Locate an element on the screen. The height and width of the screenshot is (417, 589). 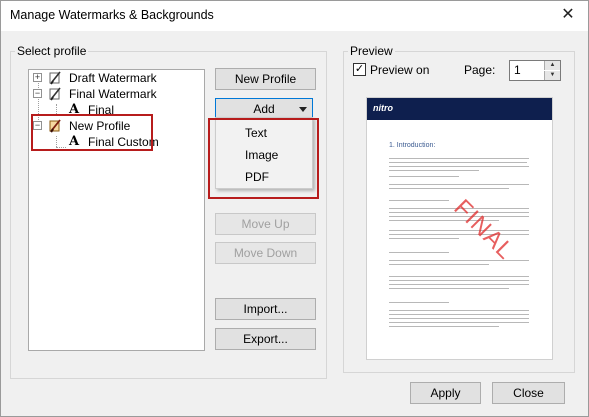
page-up-button: ▲ is located at coordinates (552, 65).